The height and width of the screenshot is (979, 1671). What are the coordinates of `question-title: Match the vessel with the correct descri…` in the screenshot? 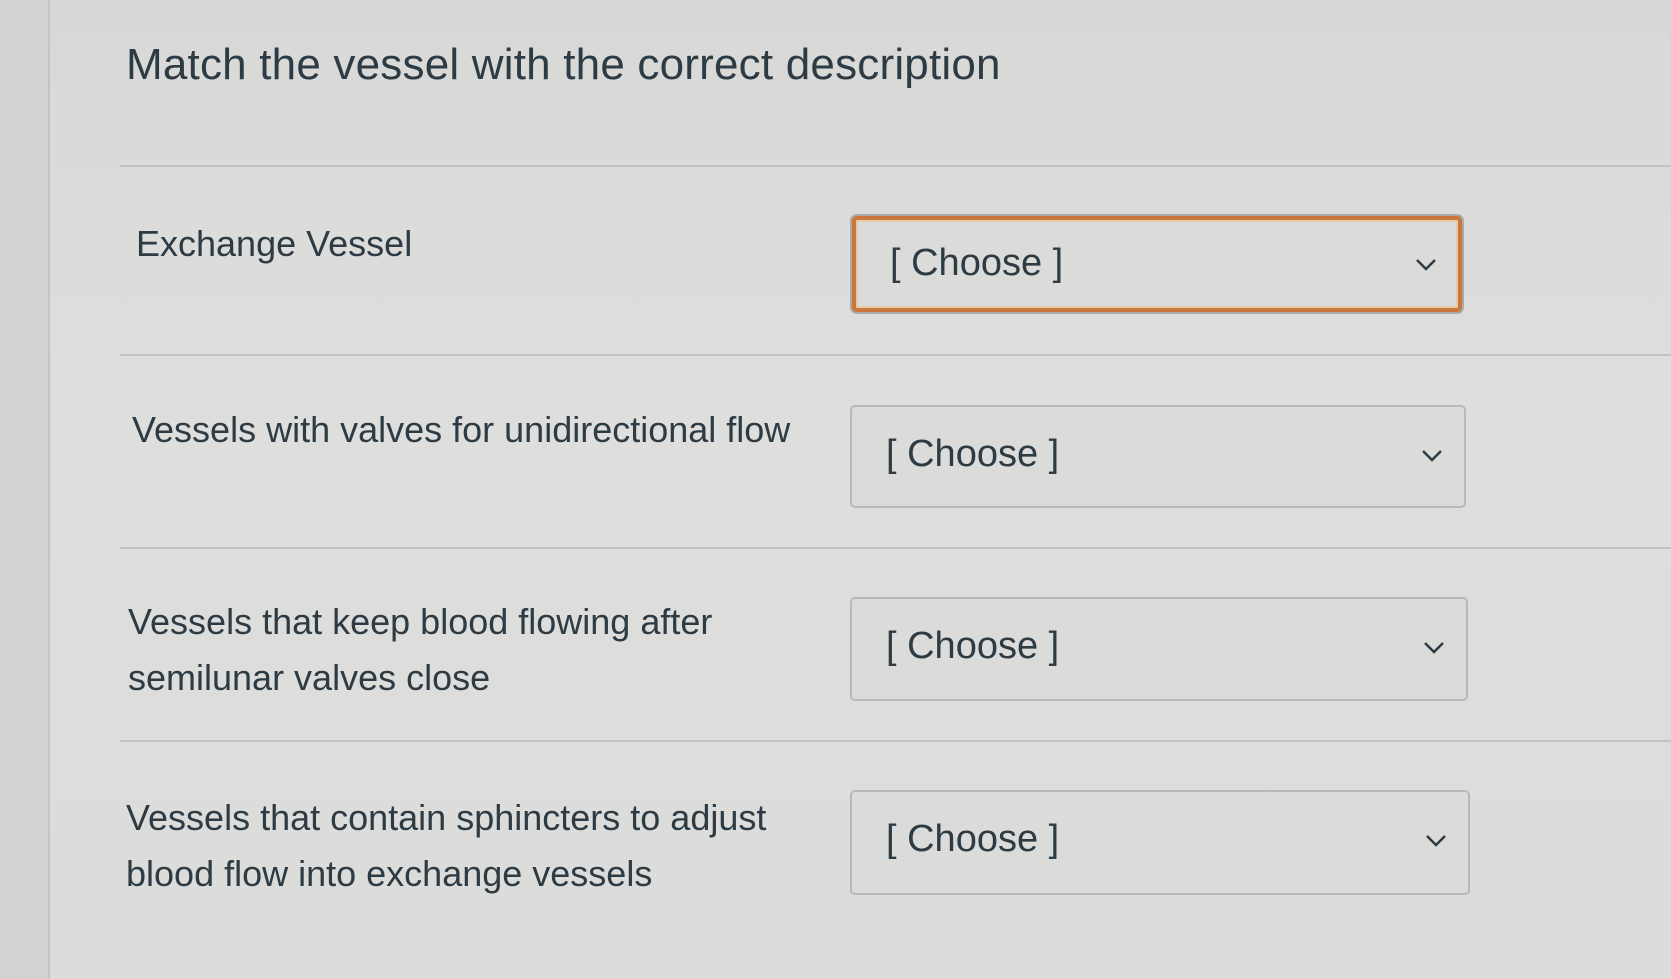 It's located at (563, 64).